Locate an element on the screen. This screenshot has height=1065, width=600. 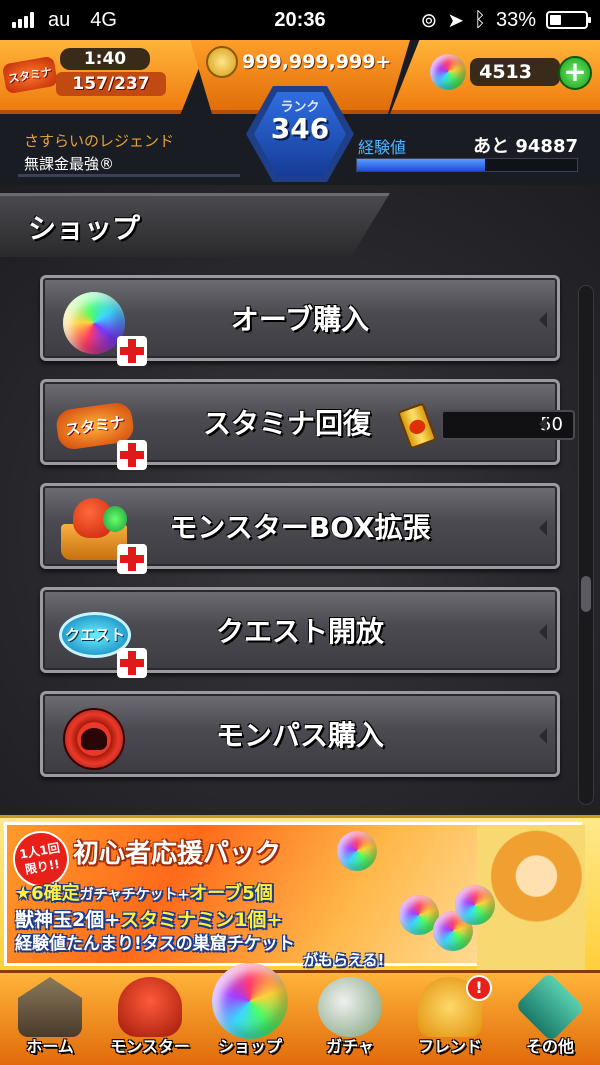
menu-label: オーブ購入 is located at coordinates (300, 319).